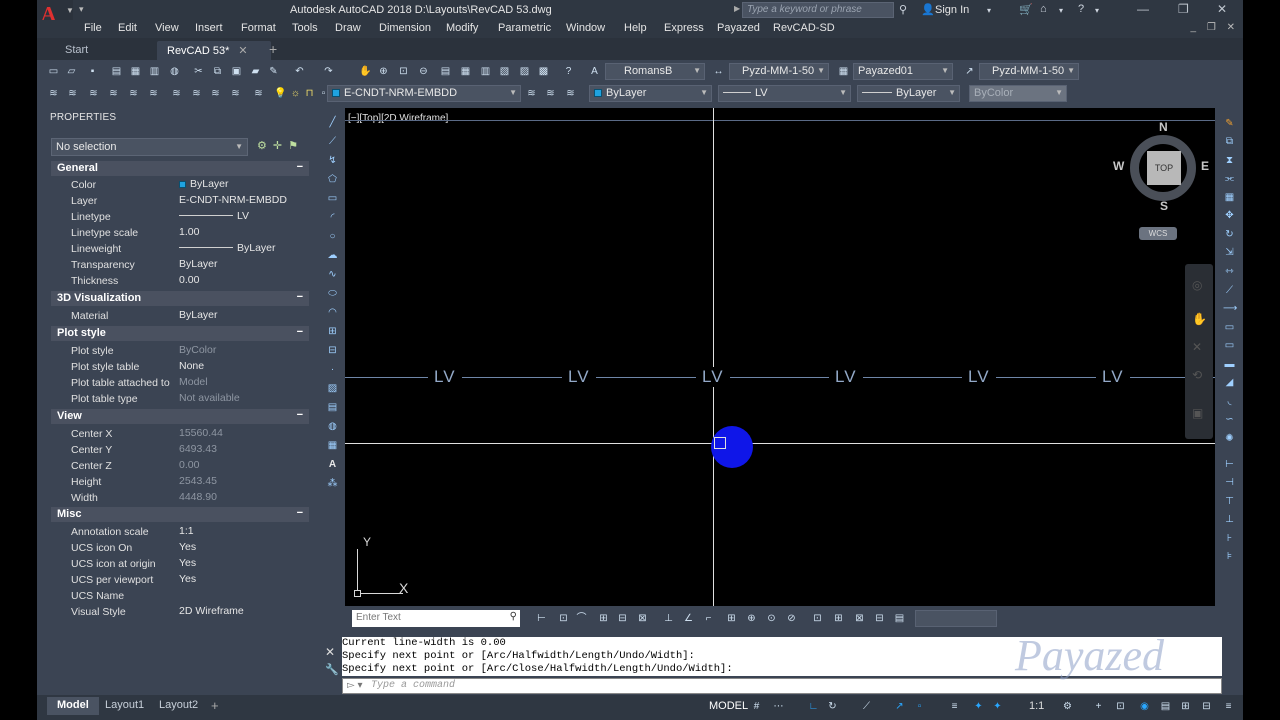  What do you see at coordinates (1163, 127) in the screenshot?
I see `compass-north: N` at bounding box center [1163, 127].